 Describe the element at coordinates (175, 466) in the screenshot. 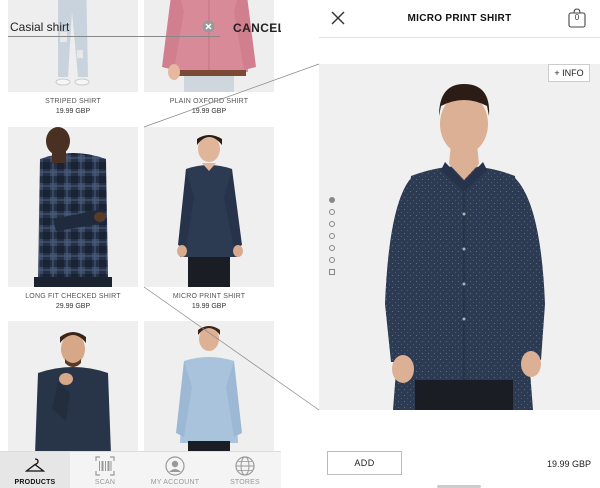

I see `account-icon` at that location.